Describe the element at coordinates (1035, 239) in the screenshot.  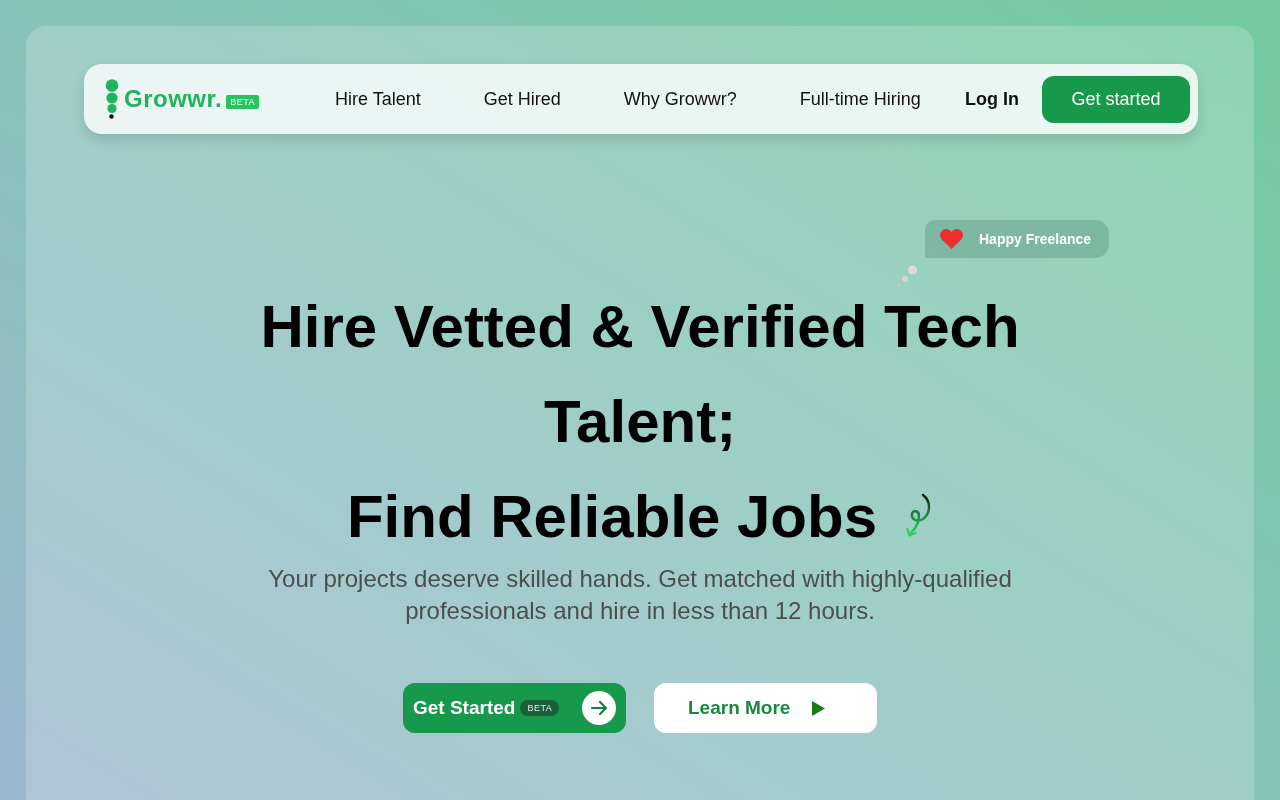
I see `badge-label: Happy Freelance` at that location.